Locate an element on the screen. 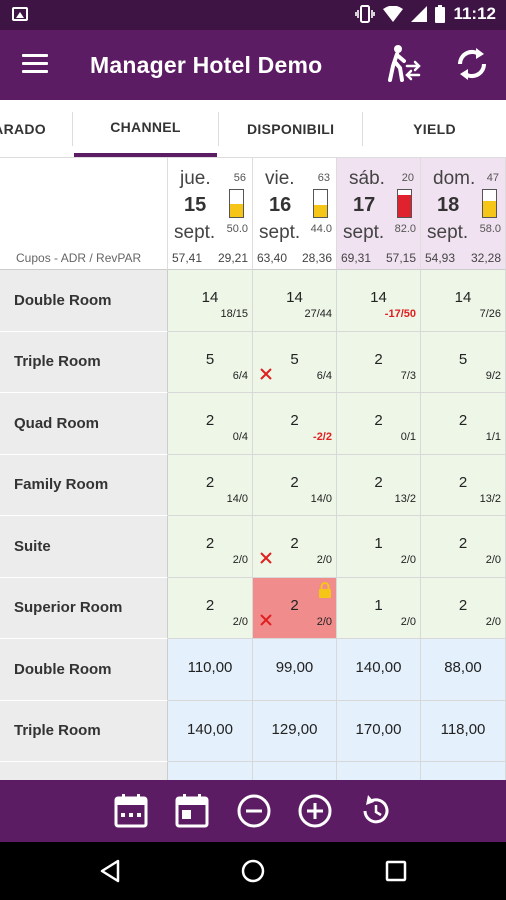 Image resolution: width=506 pixels, height=900 pixels. quota-cell: 2 1/1 is located at coordinates (463, 424).